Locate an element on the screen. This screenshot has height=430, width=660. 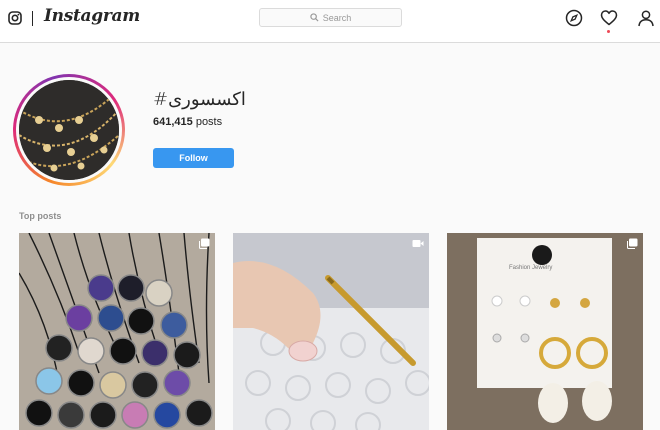
post-count-suffix: posts is located at coordinates (207, 122).